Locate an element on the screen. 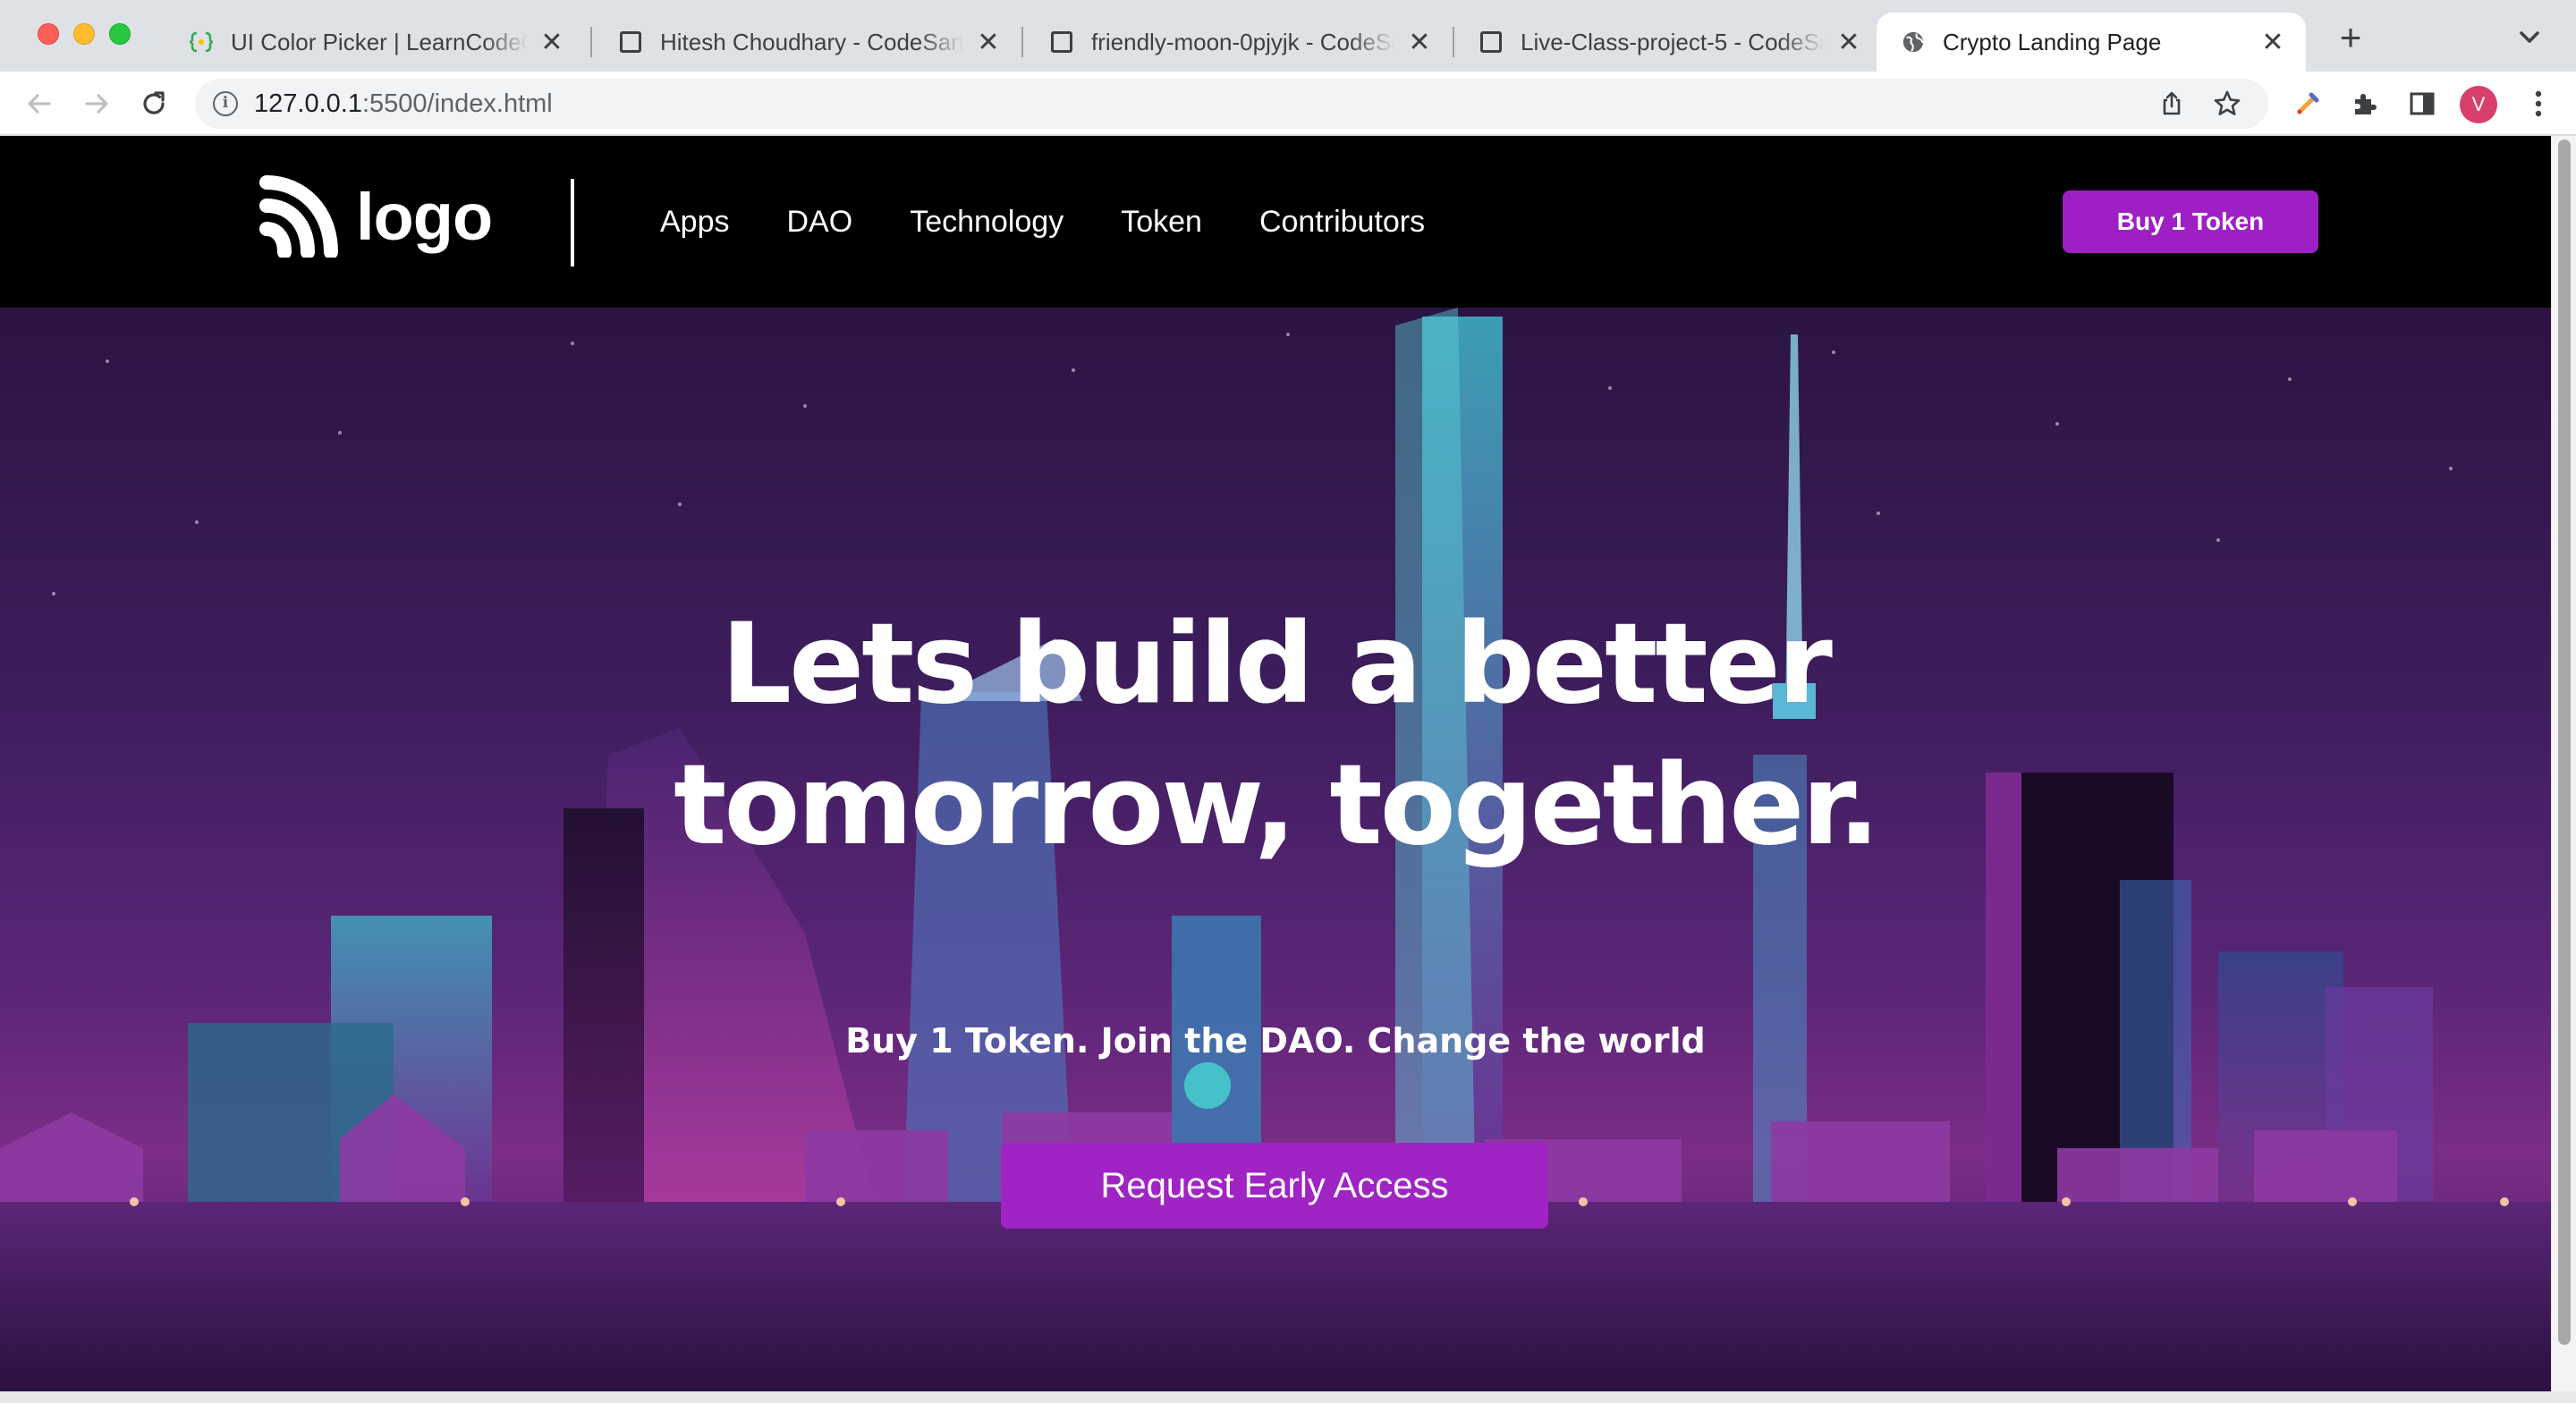 Image resolution: width=2576 pixels, height=1403 pixels. tab-title: Crypto Landing Page is located at coordinates (2052, 41).